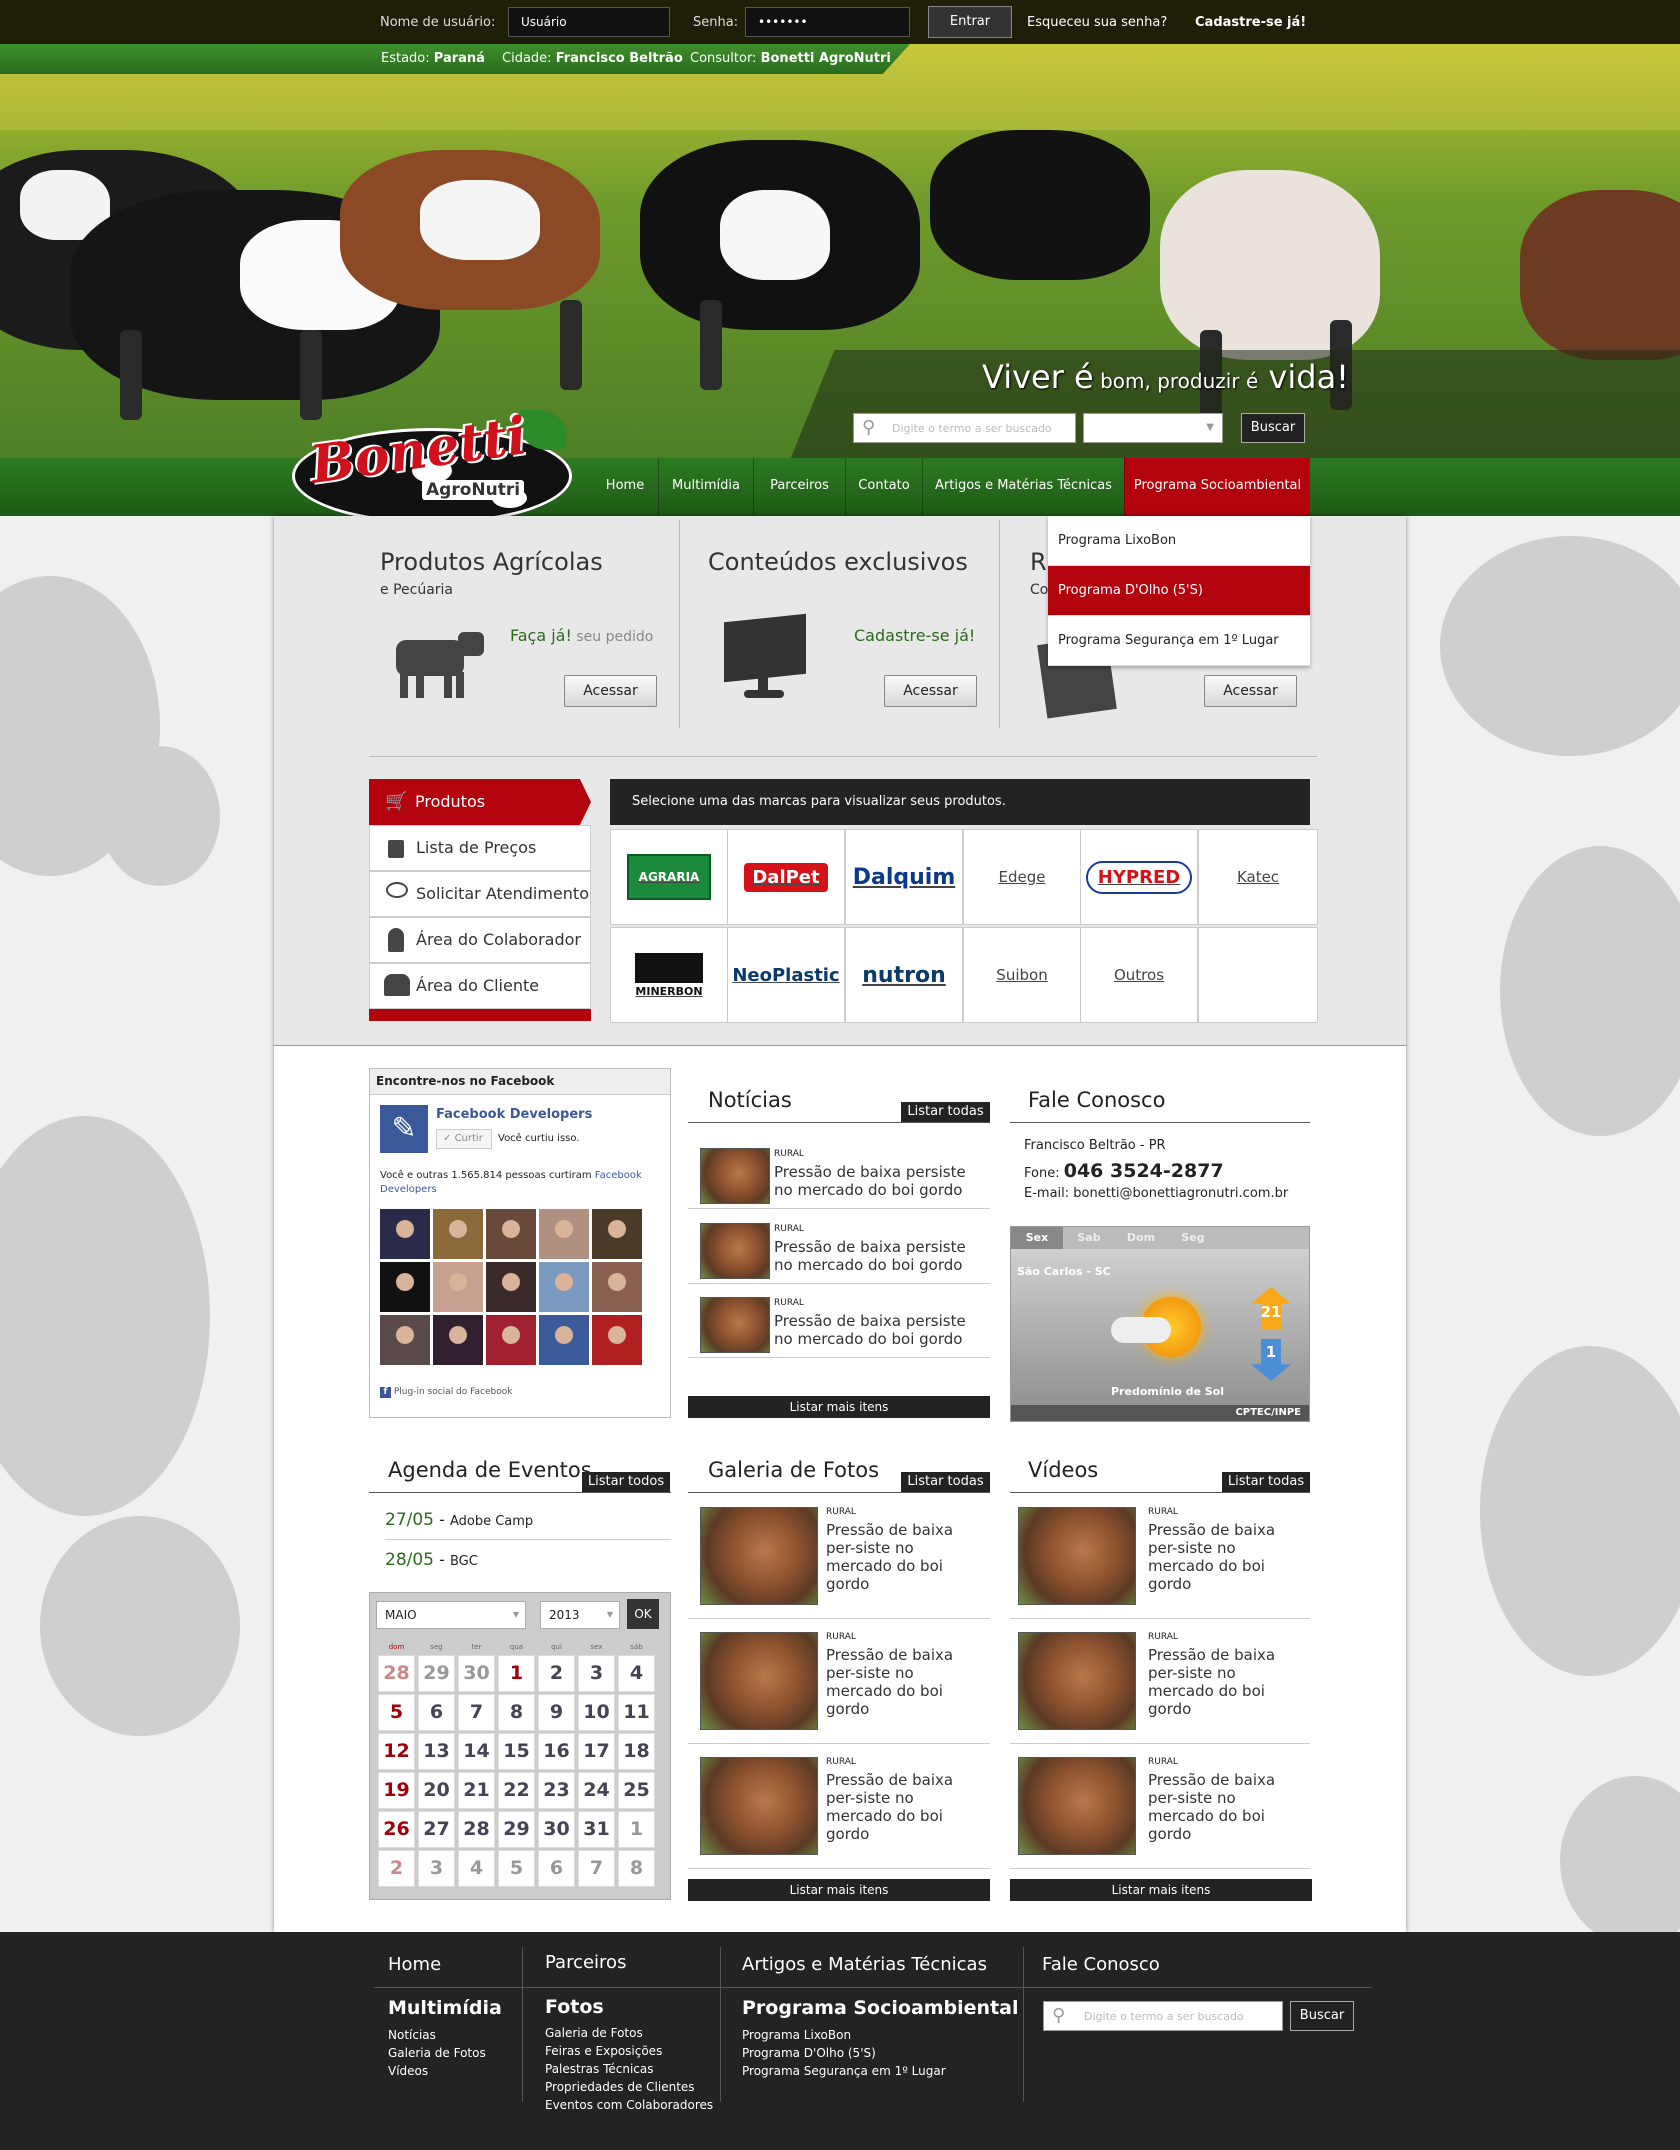 Image resolution: width=1680 pixels, height=2150 pixels. What do you see at coordinates (596, 1790) in the screenshot?
I see `calendar-day: 24` at bounding box center [596, 1790].